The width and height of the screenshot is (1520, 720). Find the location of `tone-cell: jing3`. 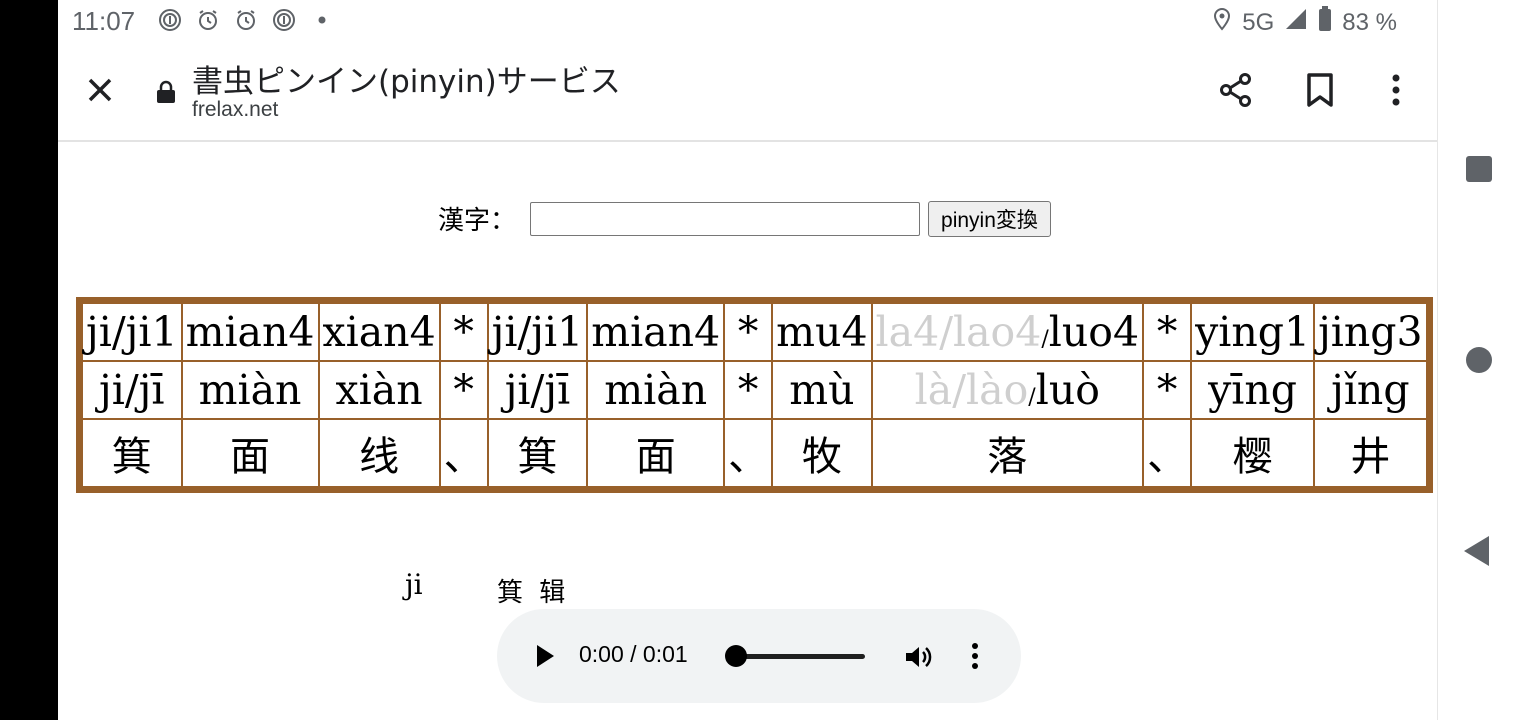

tone-cell: jing3 is located at coordinates (1372, 330).